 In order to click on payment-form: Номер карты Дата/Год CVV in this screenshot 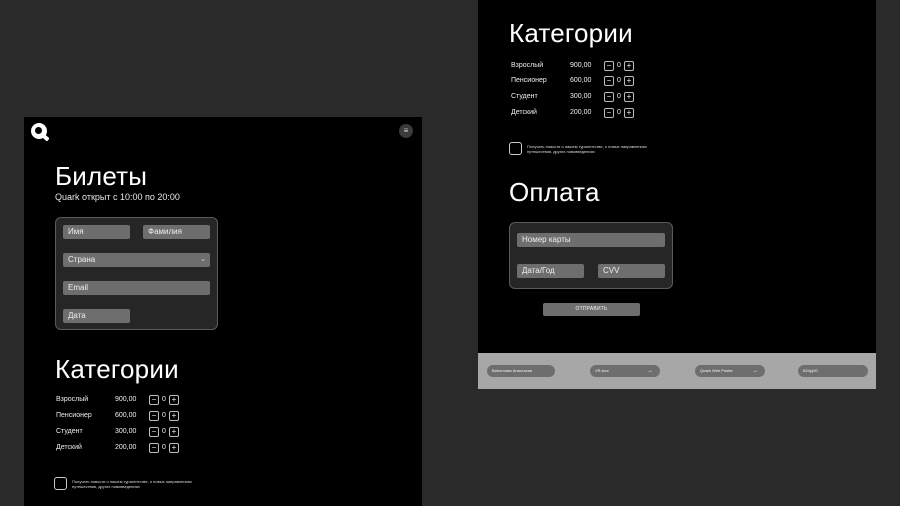, I will do `click(591, 255)`.